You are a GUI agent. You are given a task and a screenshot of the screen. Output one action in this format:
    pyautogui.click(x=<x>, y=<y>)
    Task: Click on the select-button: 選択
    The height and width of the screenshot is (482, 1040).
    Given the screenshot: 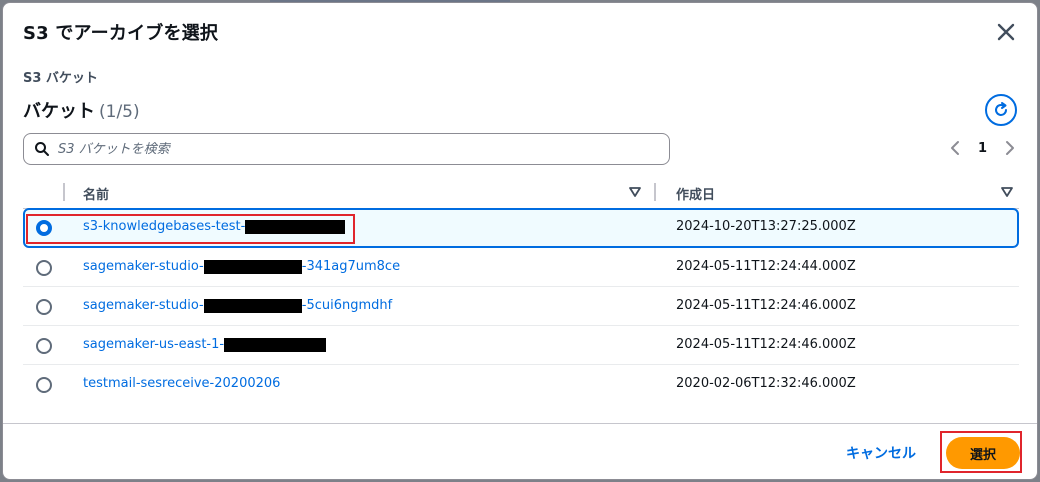 What is the action you would take?
    pyautogui.click(x=983, y=453)
    